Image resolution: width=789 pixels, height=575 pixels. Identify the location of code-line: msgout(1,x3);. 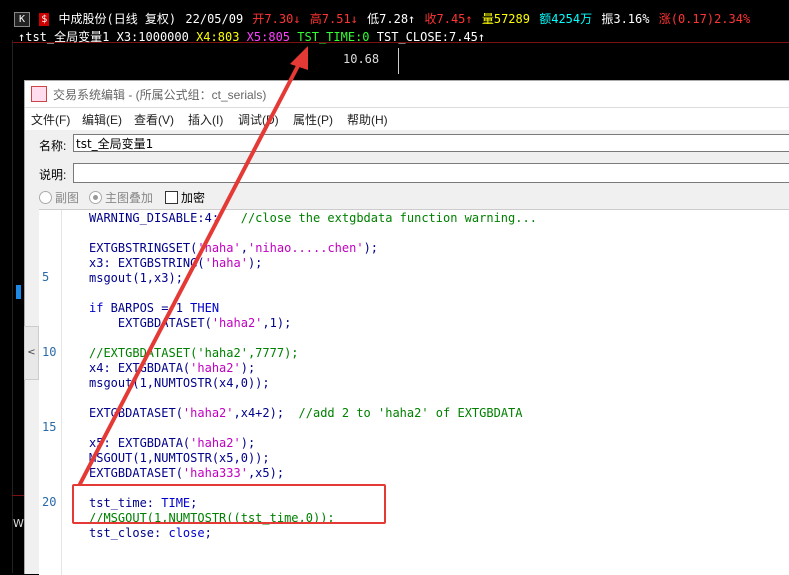
(136, 278).